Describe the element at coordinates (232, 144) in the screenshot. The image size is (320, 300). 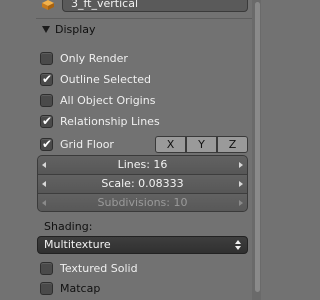
I see `axis-z-button: Z` at that location.